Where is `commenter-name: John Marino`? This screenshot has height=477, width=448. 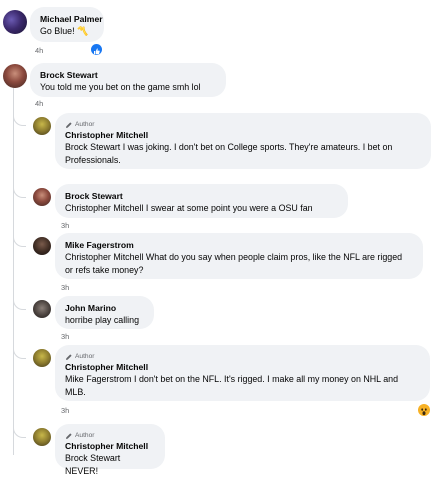
commenter-name: John Marino is located at coordinates (104, 308).